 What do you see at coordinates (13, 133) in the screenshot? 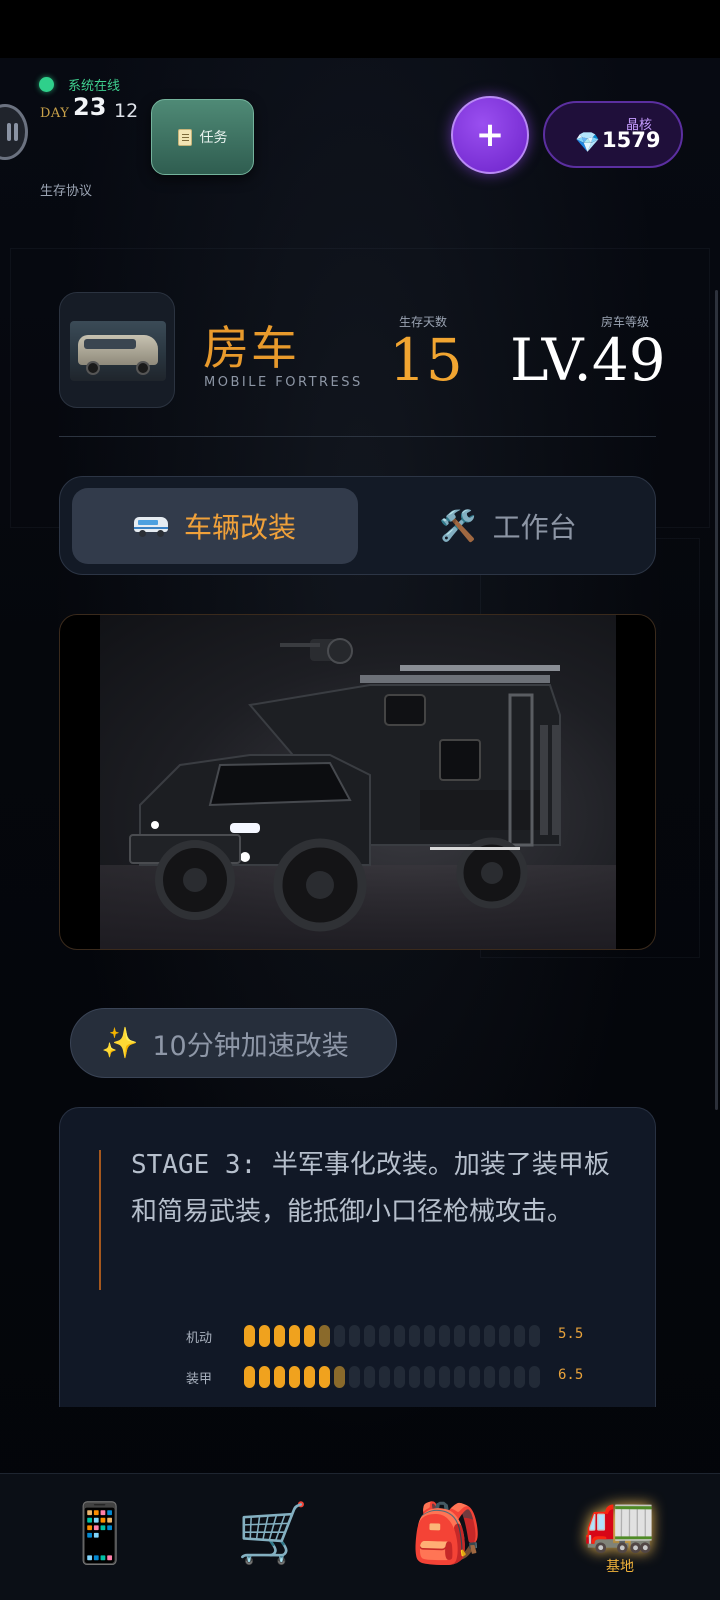
I see `handle-icon` at bounding box center [13, 133].